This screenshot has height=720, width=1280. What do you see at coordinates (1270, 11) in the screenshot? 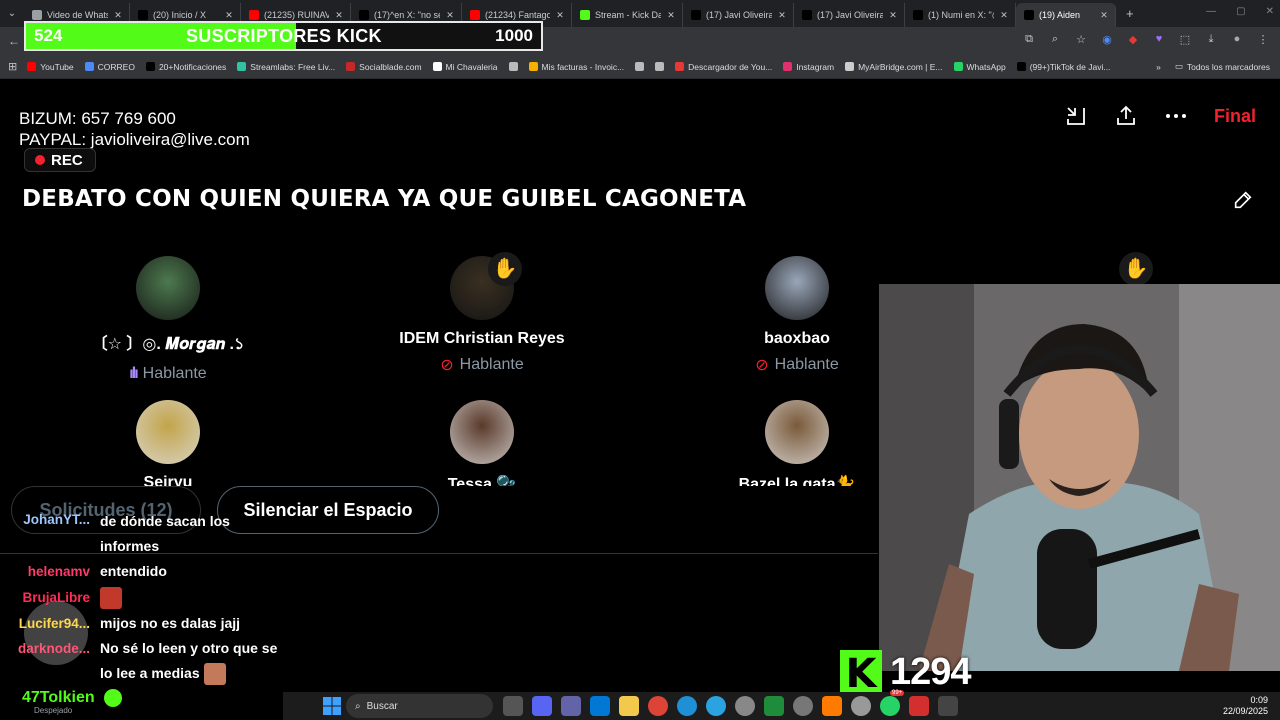
I see `close-window-icon: ✕` at bounding box center [1270, 11].